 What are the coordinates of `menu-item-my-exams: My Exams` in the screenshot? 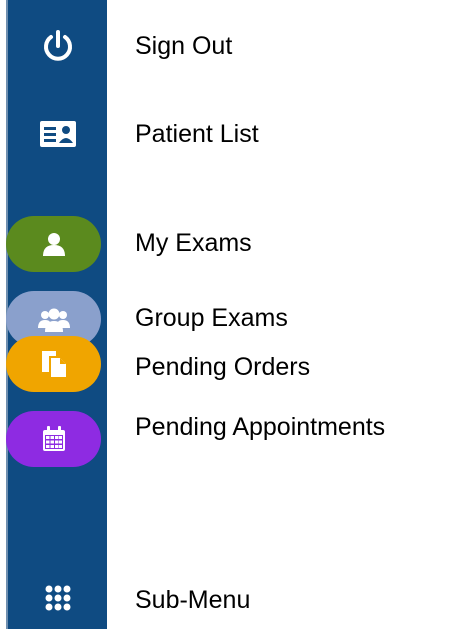 It's located at (224, 244).